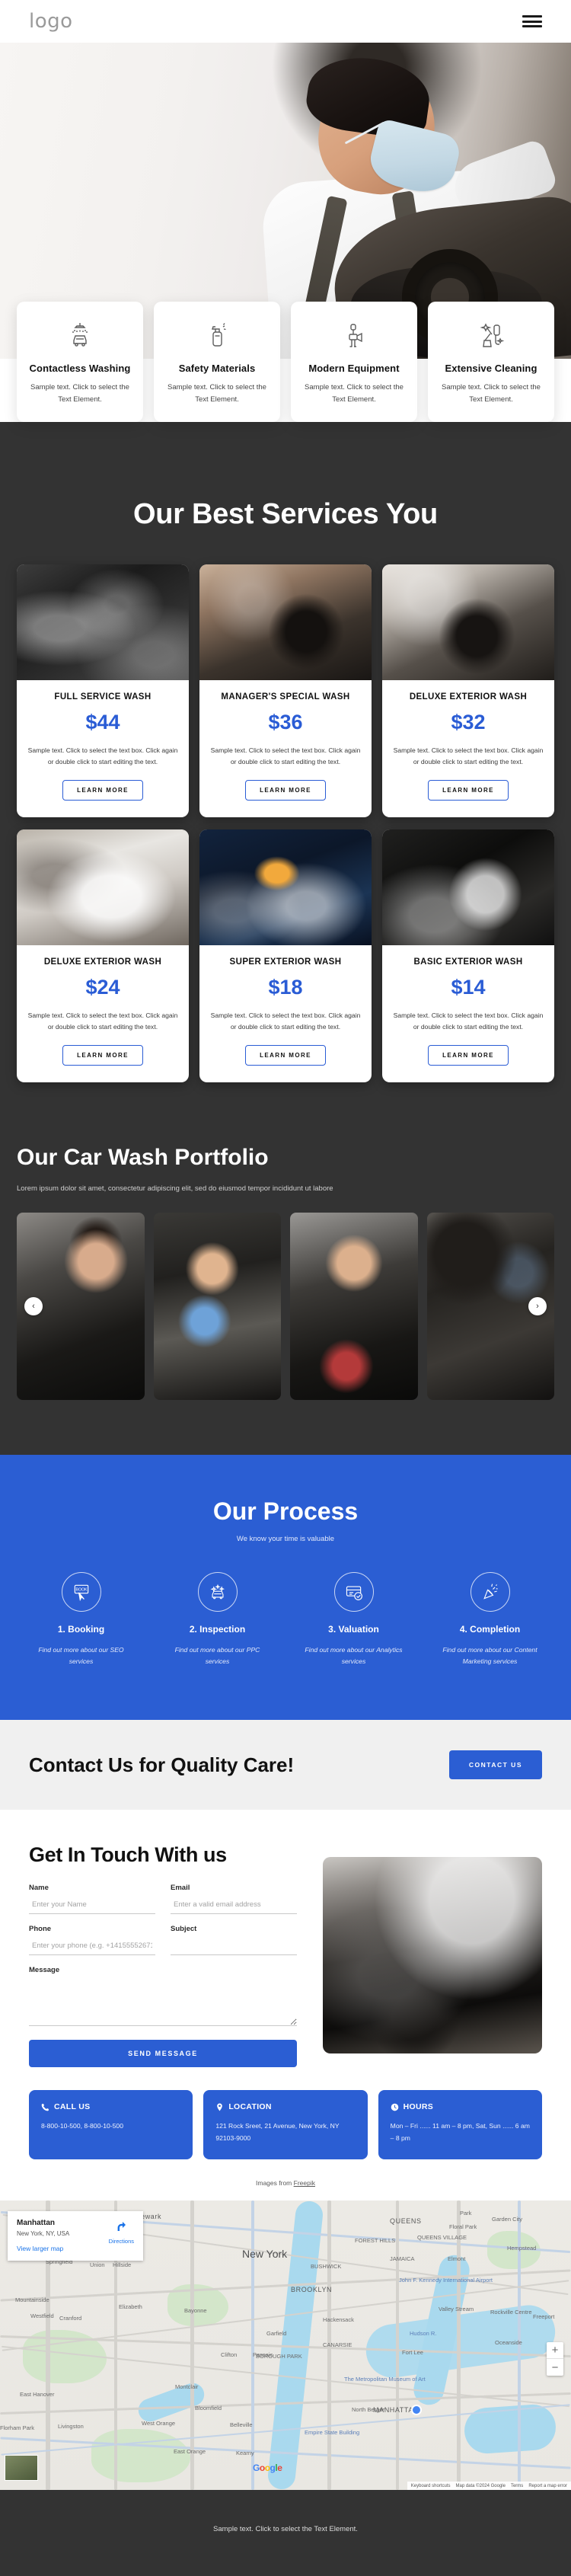 The height and width of the screenshot is (2576, 571). Describe the element at coordinates (279, 2357) in the screenshot. I see `map-label: BOROUGH PARK` at that location.